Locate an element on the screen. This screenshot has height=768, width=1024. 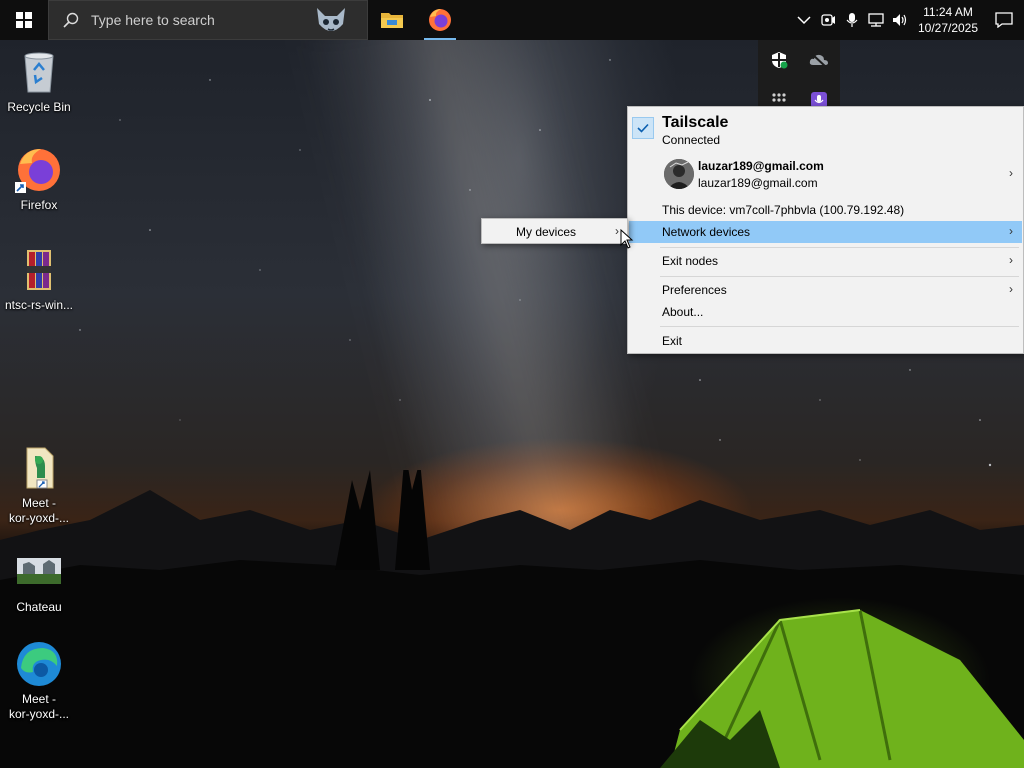
show-hidden-icons-button is located at coordinates (804, 20).